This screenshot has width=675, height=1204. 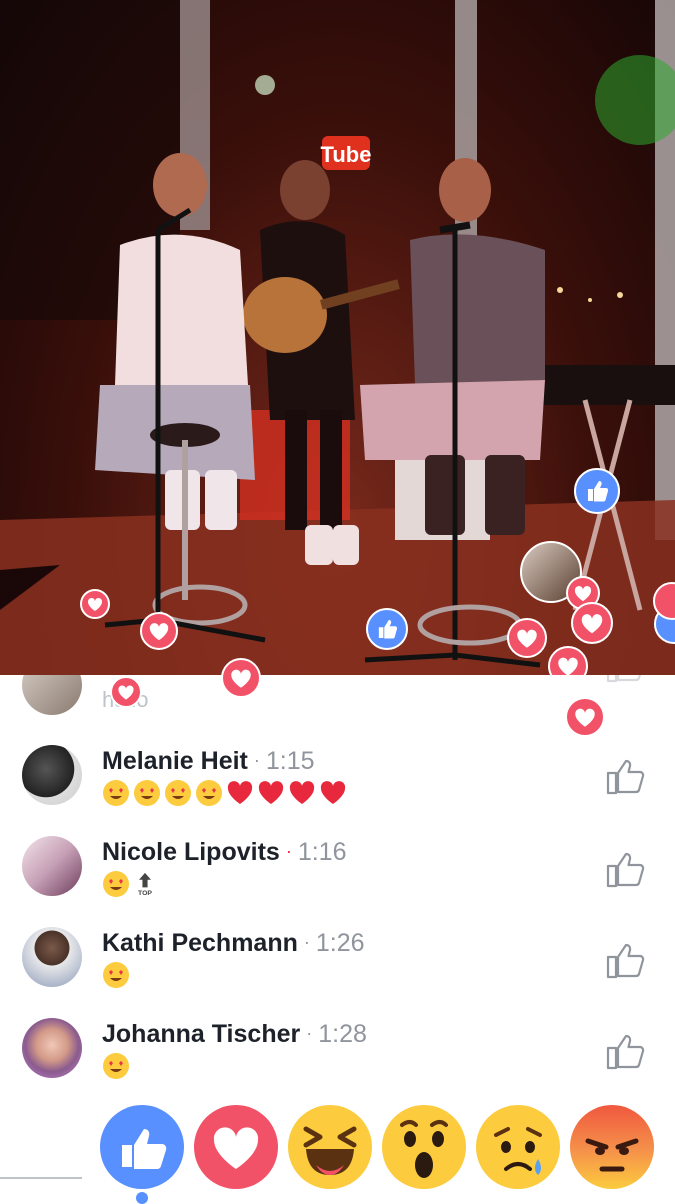 I want to click on wow-icon, so click(x=424, y=1149).